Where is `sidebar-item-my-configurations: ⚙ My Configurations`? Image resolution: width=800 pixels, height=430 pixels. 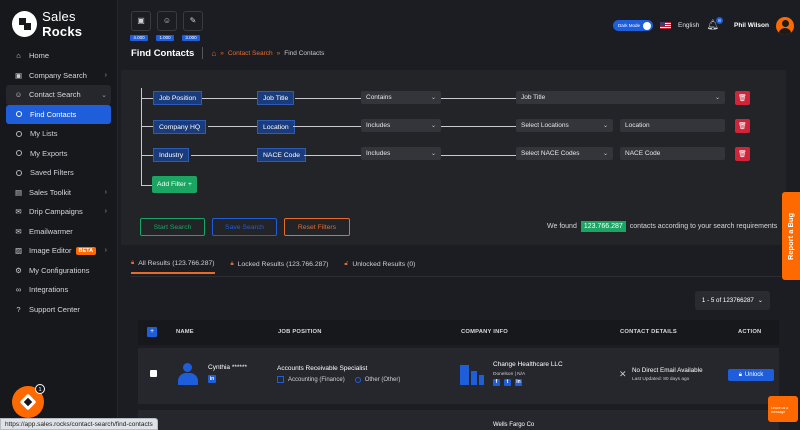
sidebar-item-my-configurations: ⚙ My Configurations is located at coordinates (58, 271).